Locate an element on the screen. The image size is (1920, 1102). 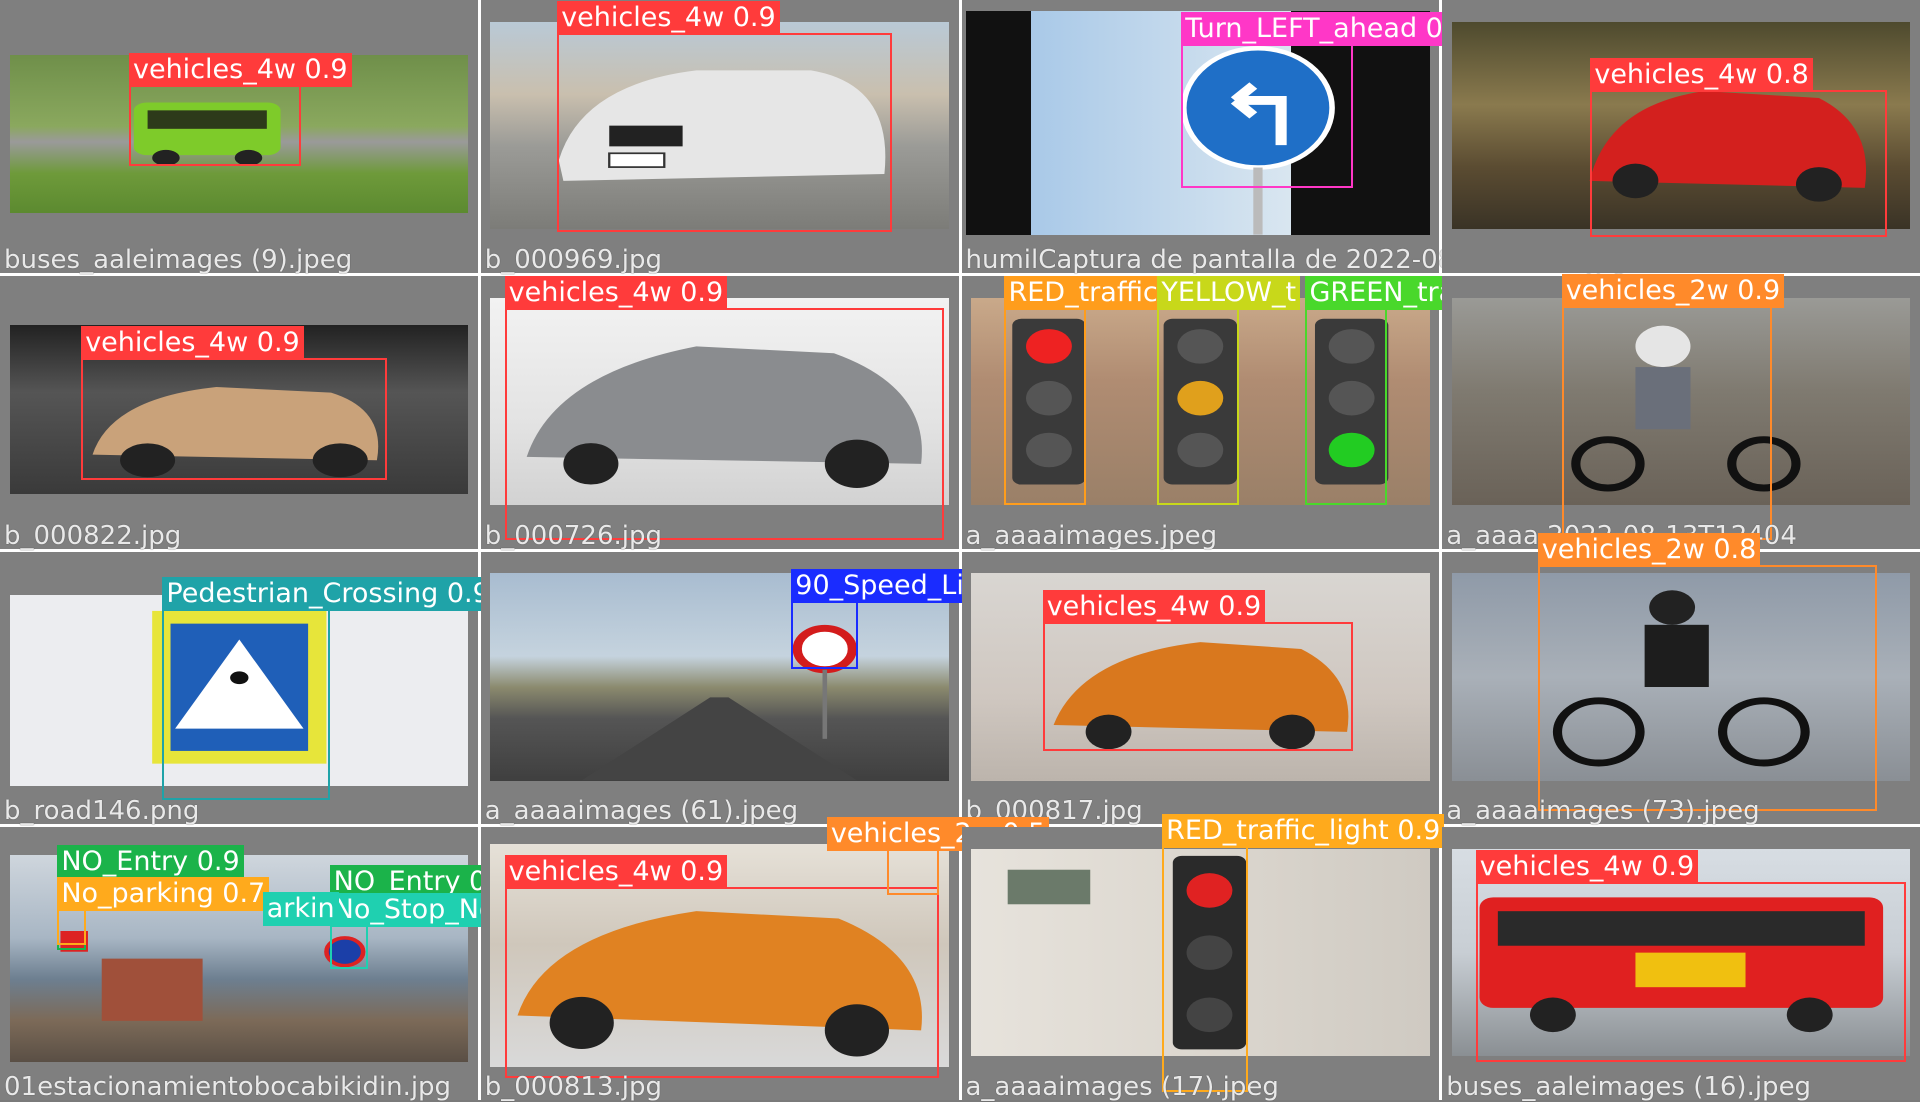
tile-5: vehicles_4w 0.9 b_000822.jpg is located at coordinates (239, 413).